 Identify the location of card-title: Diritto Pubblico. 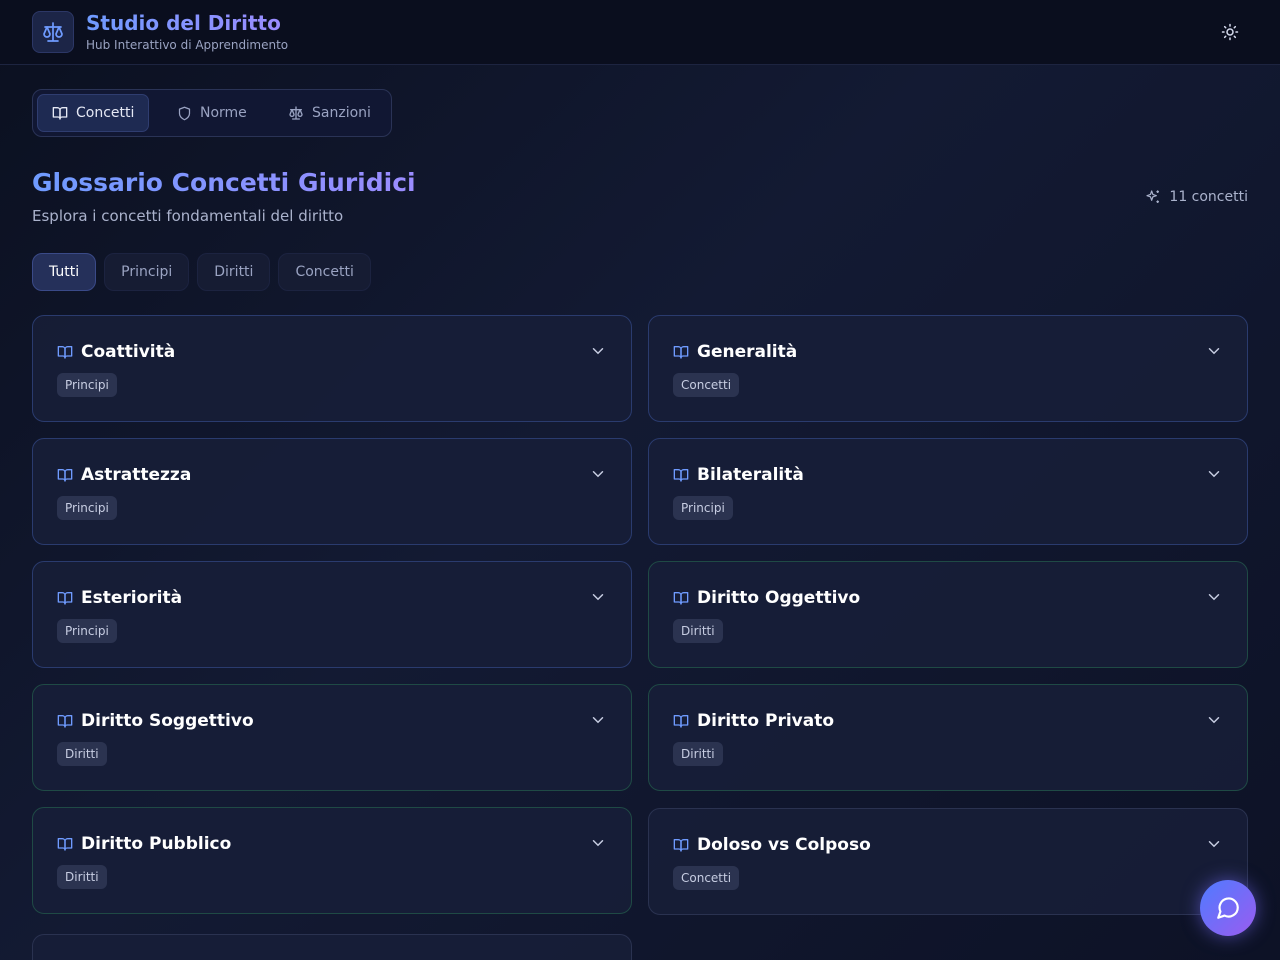
(156, 844).